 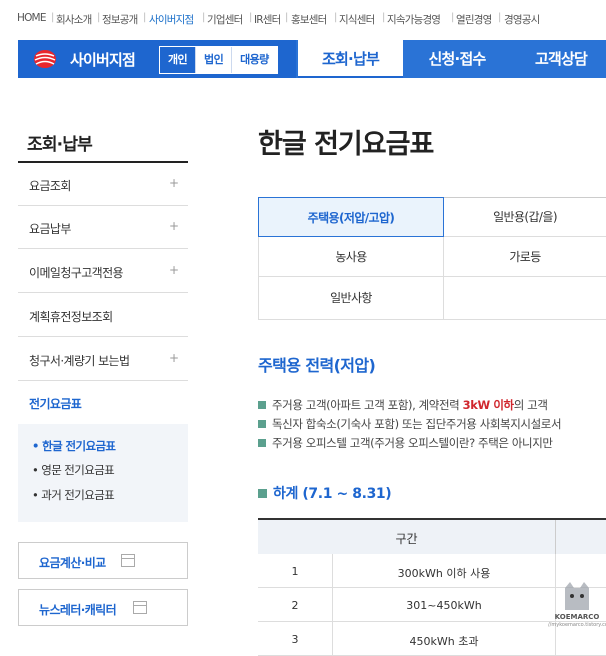 What do you see at coordinates (295, 605) in the screenshot?
I see `row-number: 2` at bounding box center [295, 605].